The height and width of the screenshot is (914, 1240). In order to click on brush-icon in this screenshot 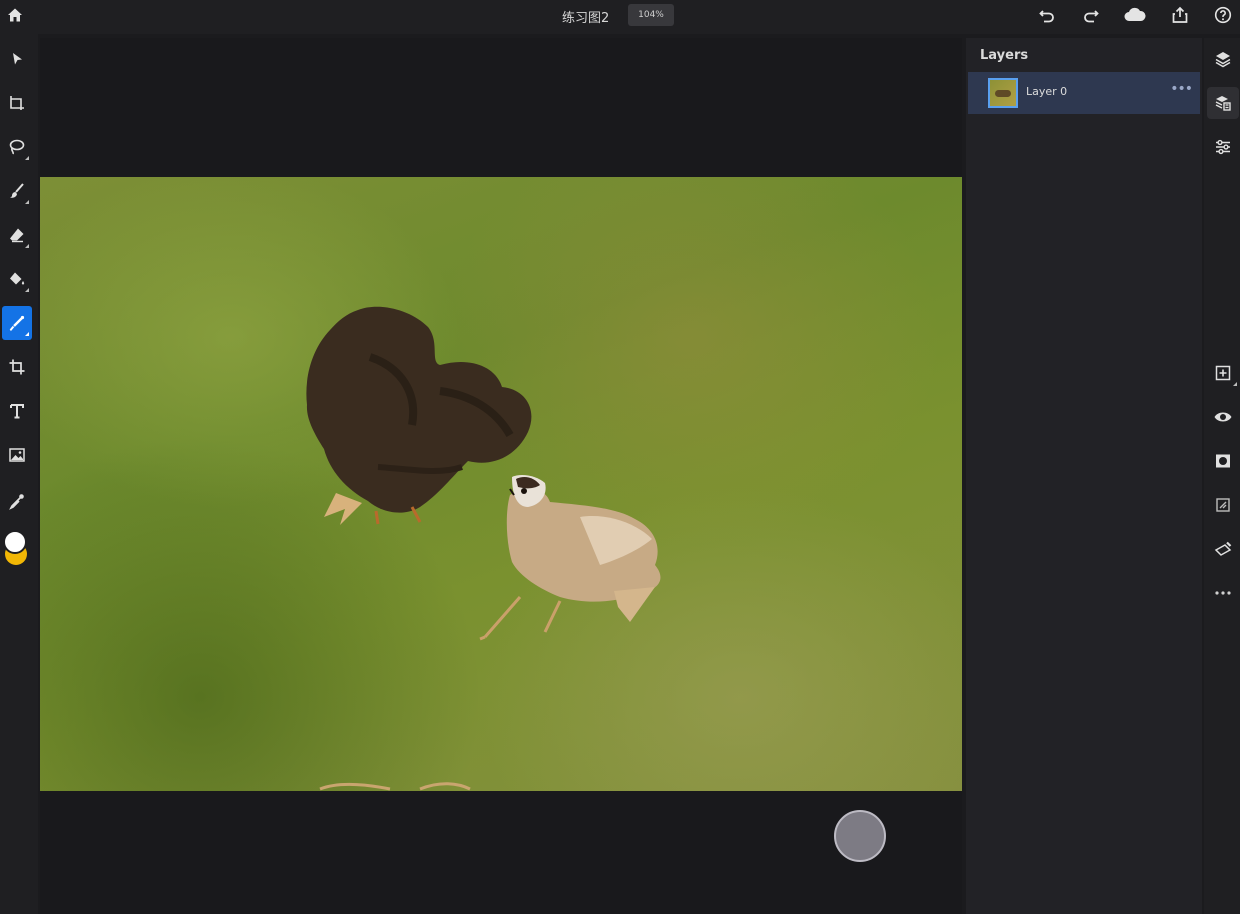, I will do `click(17, 190)`.